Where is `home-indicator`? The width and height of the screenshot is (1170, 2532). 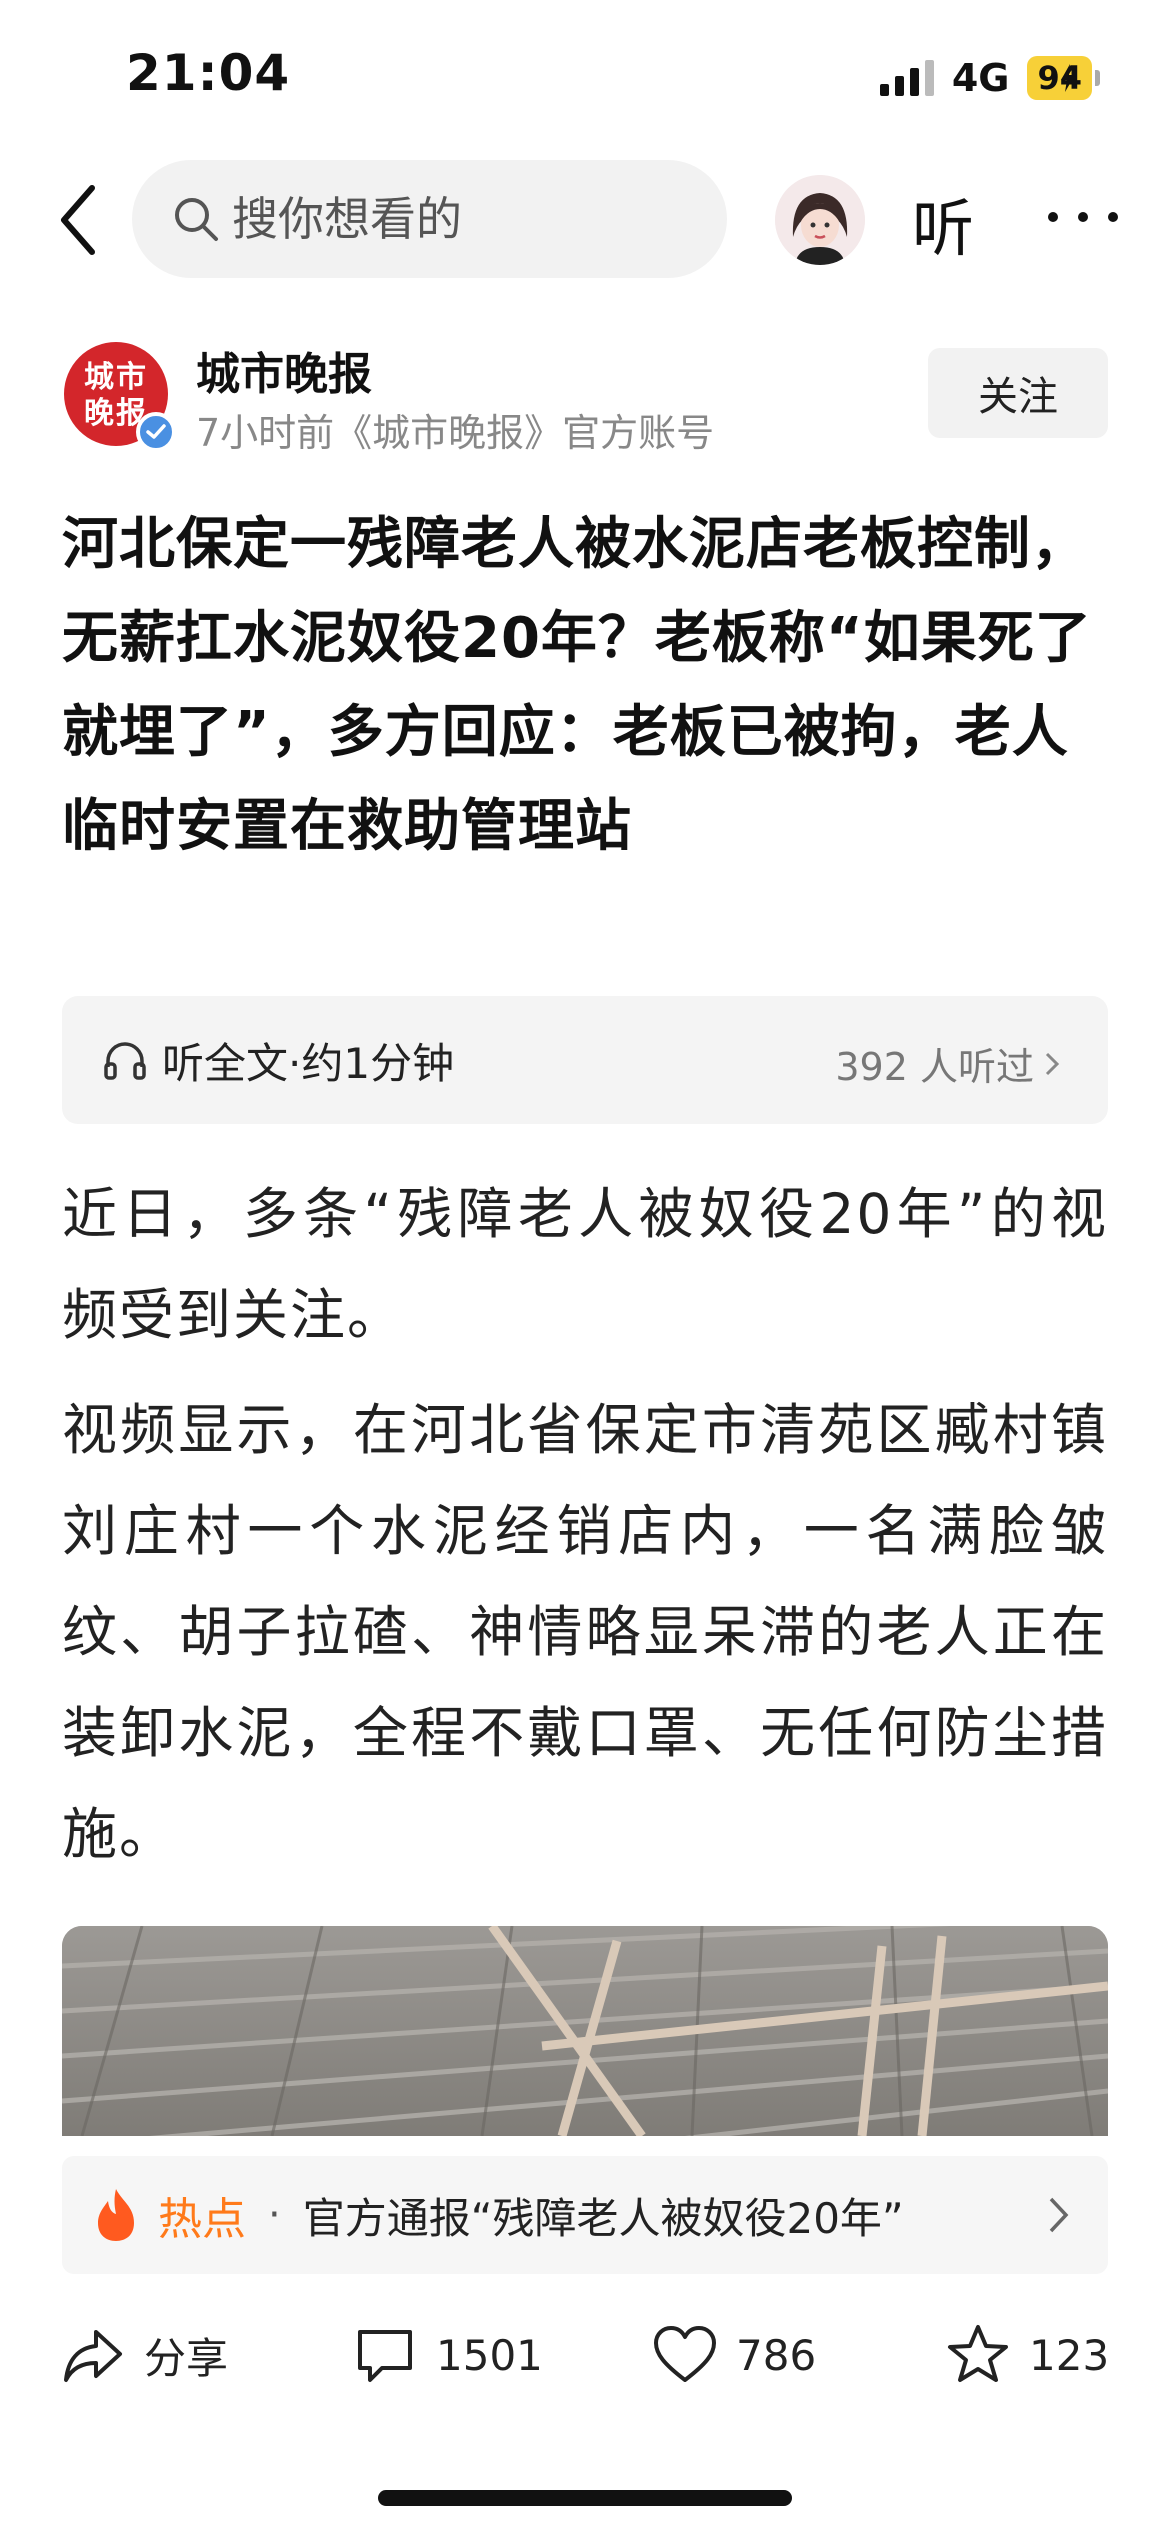 home-indicator is located at coordinates (585, 2498).